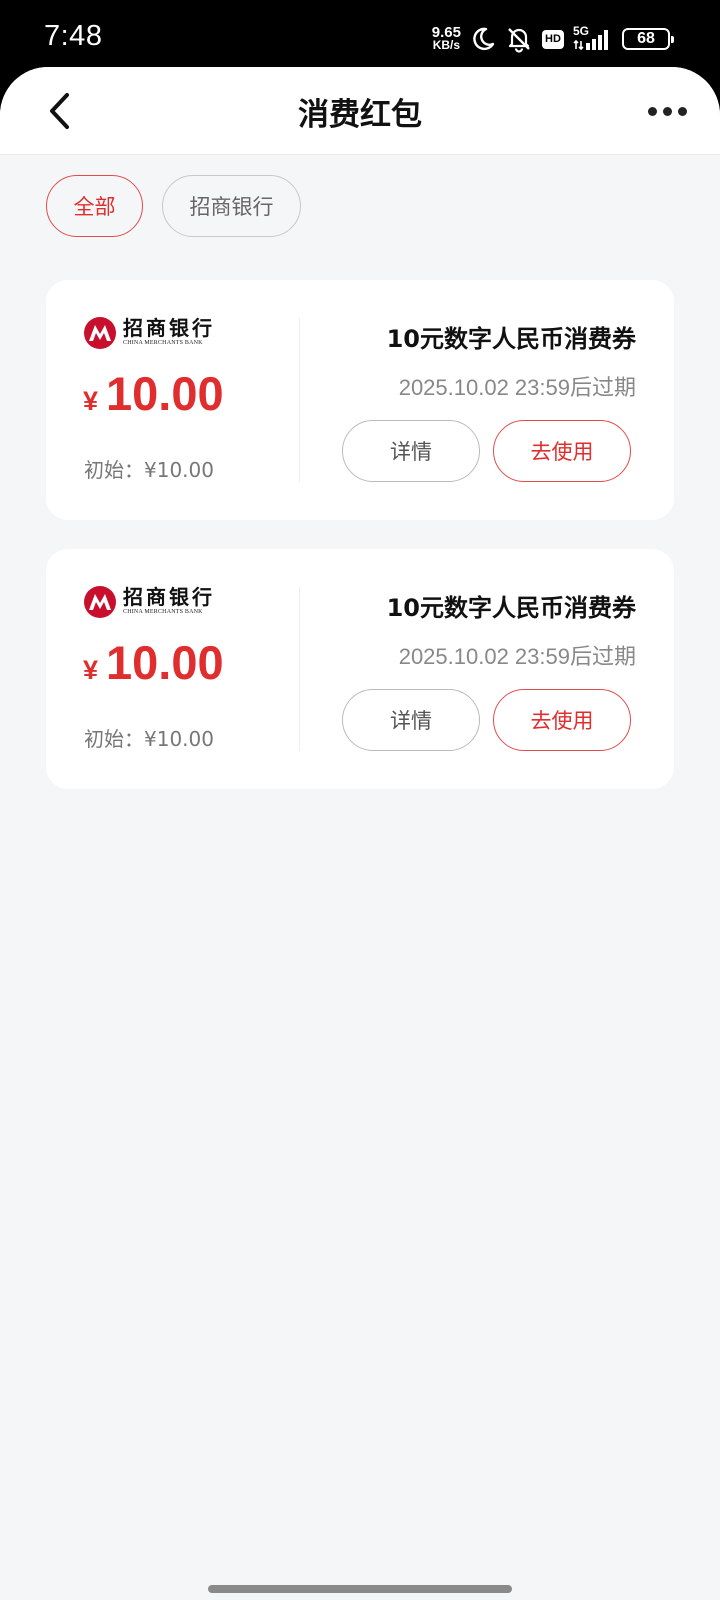 This screenshot has width=720, height=1600. Describe the element at coordinates (360, 1589) in the screenshot. I see `home-indicator` at that location.